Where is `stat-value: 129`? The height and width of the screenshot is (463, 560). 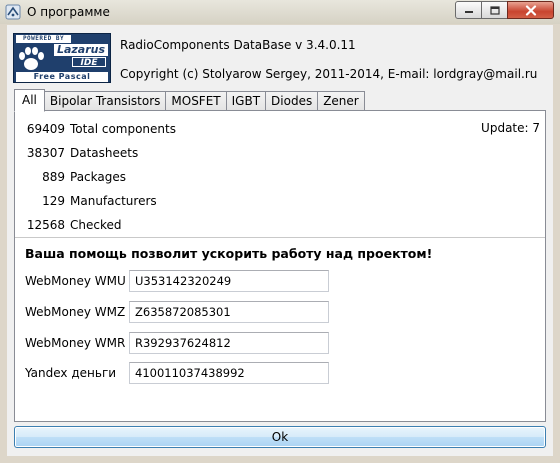
stat-value: 129 is located at coordinates (53, 201).